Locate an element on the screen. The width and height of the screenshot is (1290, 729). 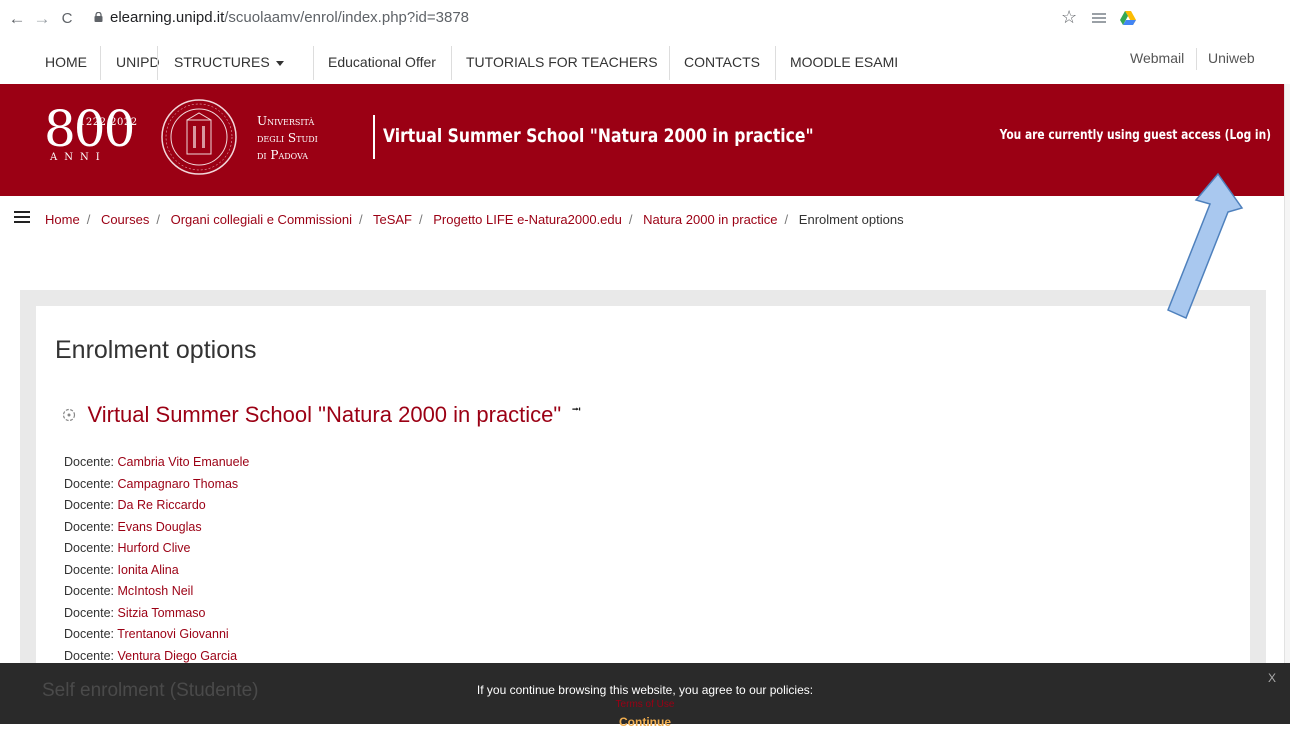
university-name: Università degli Studi di Padova is located at coordinates (287, 138).